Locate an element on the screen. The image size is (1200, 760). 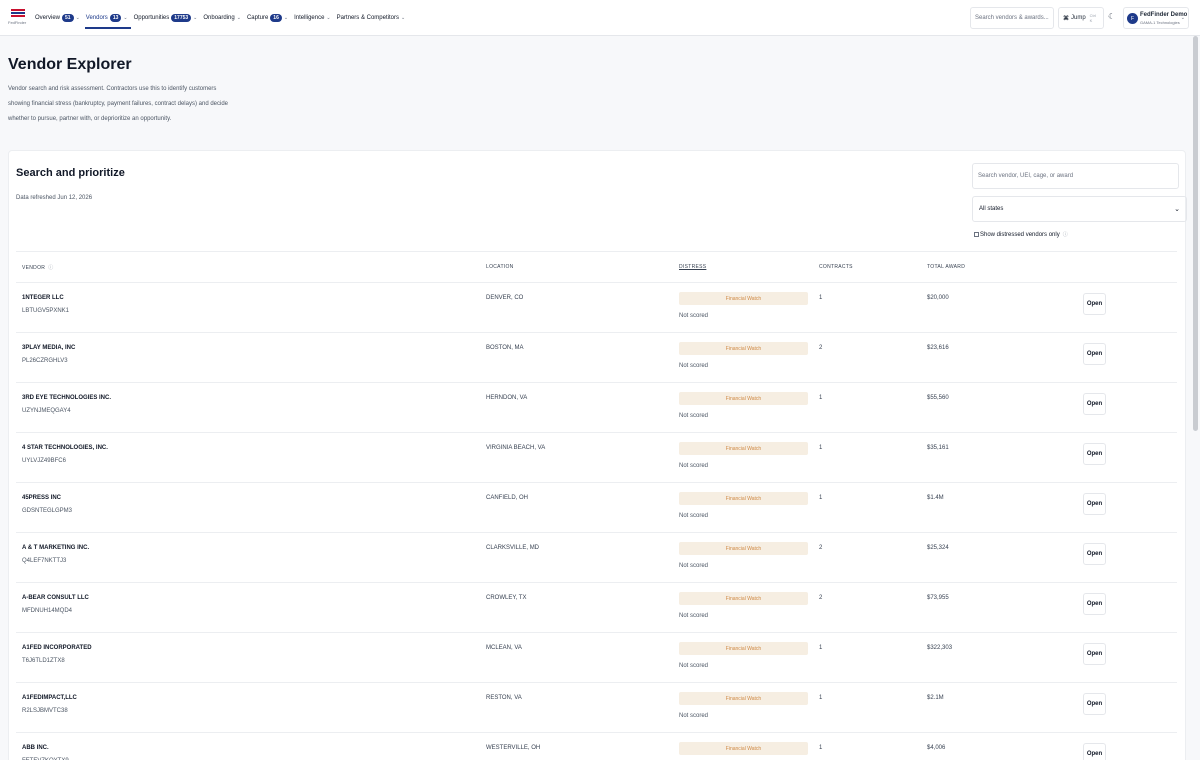
vendor-name: A1FED INCORPORATED is located at coordinates (57, 648).